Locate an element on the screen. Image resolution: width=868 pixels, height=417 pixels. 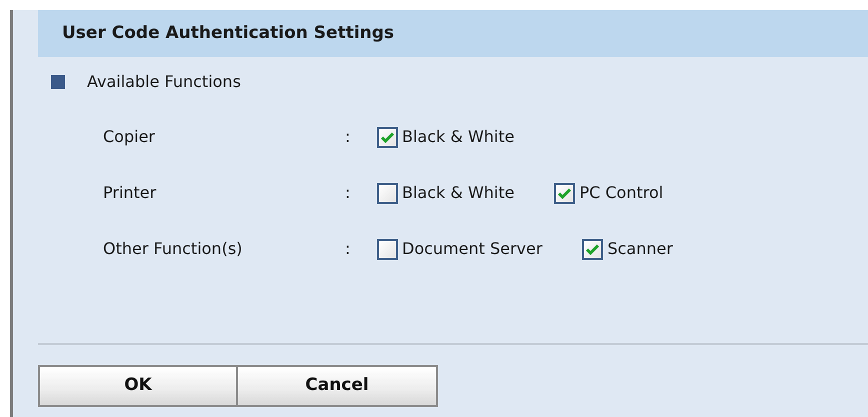
field-label: Printer is located at coordinates (130, 193).